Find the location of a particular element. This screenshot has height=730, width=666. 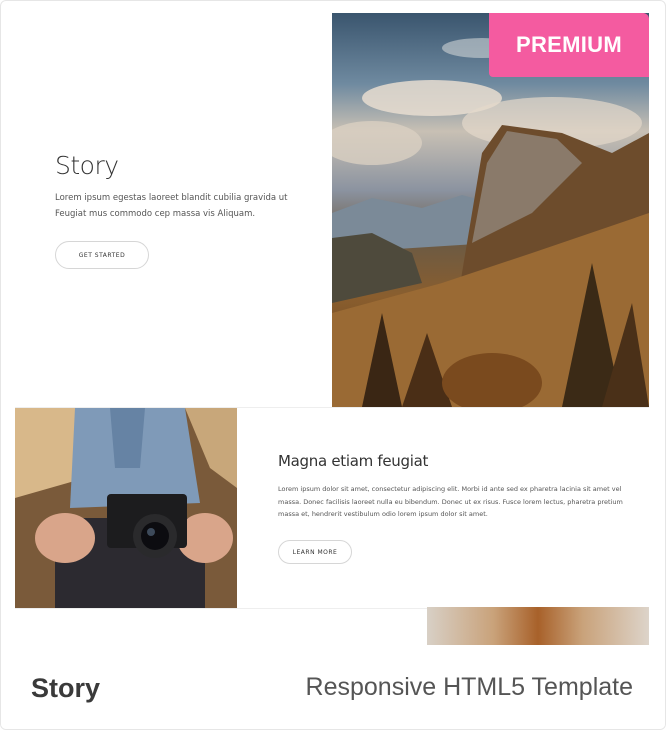

get-started-button: GET STARTED is located at coordinates (102, 255).